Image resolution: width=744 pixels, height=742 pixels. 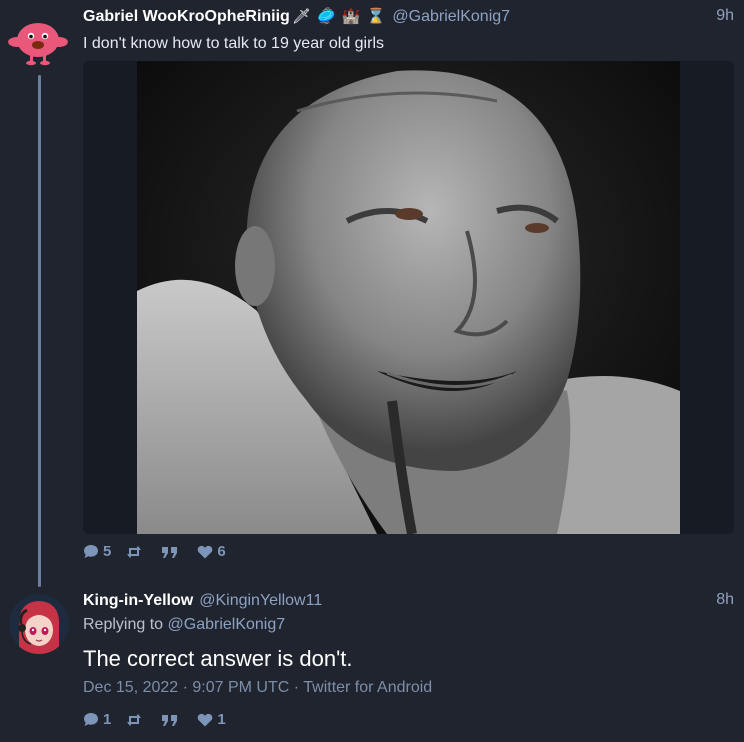 What do you see at coordinates (725, 16) in the screenshot?
I see `tweet-time: 9h` at bounding box center [725, 16].